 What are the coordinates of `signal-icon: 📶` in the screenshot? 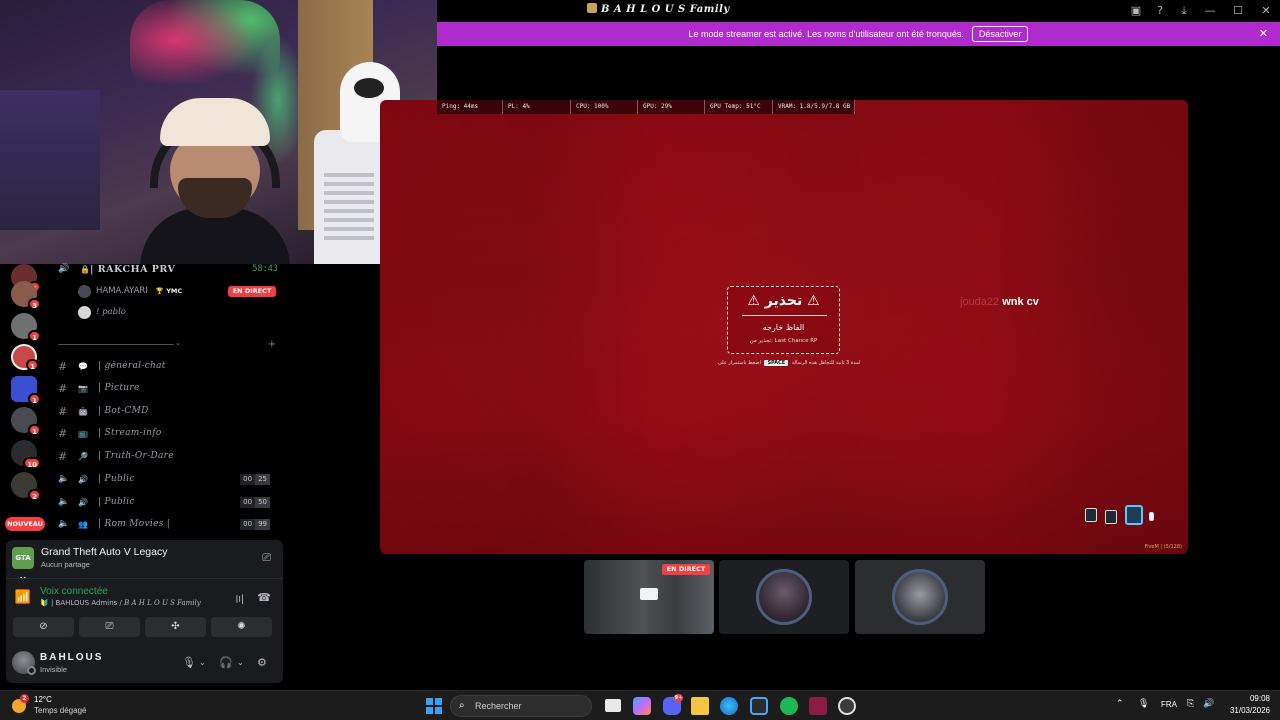 It's located at (23, 598).